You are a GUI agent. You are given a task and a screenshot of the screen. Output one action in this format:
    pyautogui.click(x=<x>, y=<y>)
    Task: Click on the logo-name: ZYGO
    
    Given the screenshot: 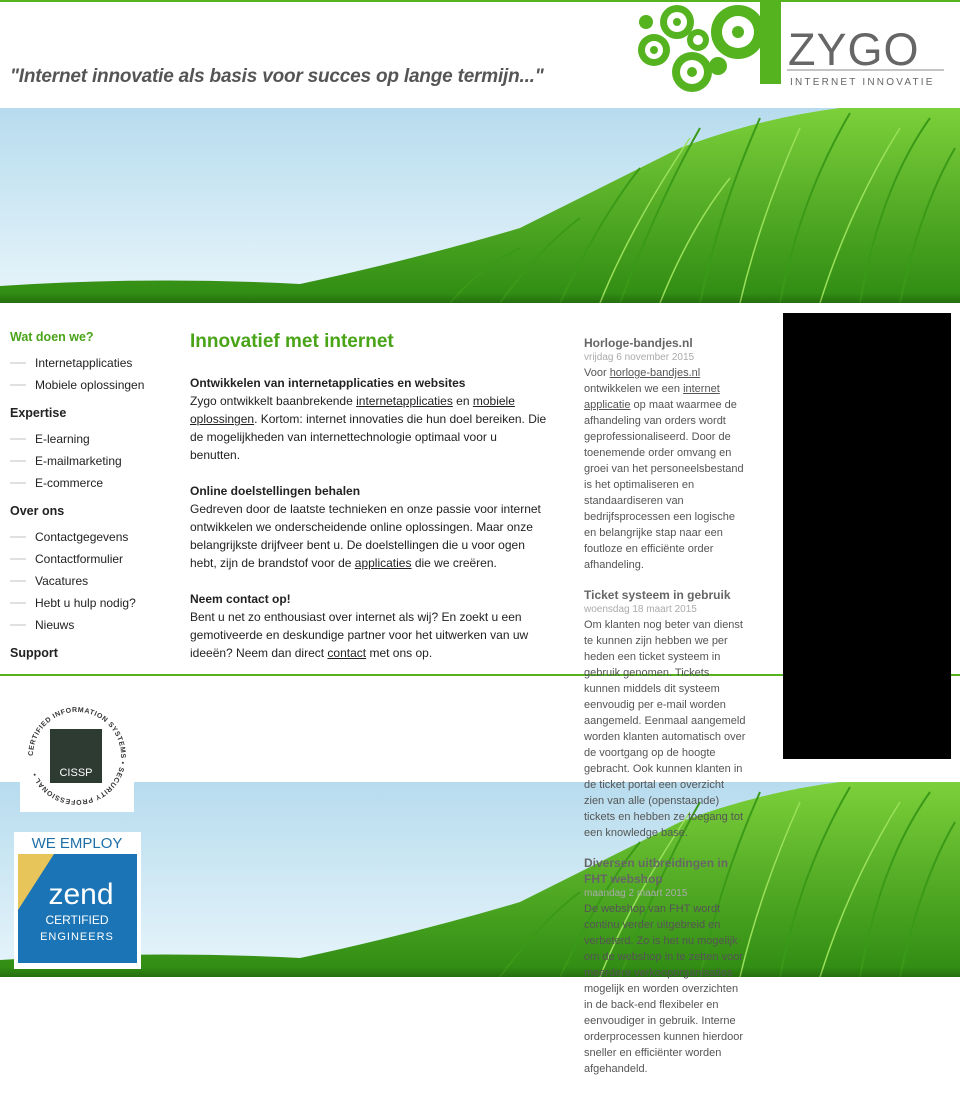 What is the action you would take?
    pyautogui.click(x=854, y=49)
    